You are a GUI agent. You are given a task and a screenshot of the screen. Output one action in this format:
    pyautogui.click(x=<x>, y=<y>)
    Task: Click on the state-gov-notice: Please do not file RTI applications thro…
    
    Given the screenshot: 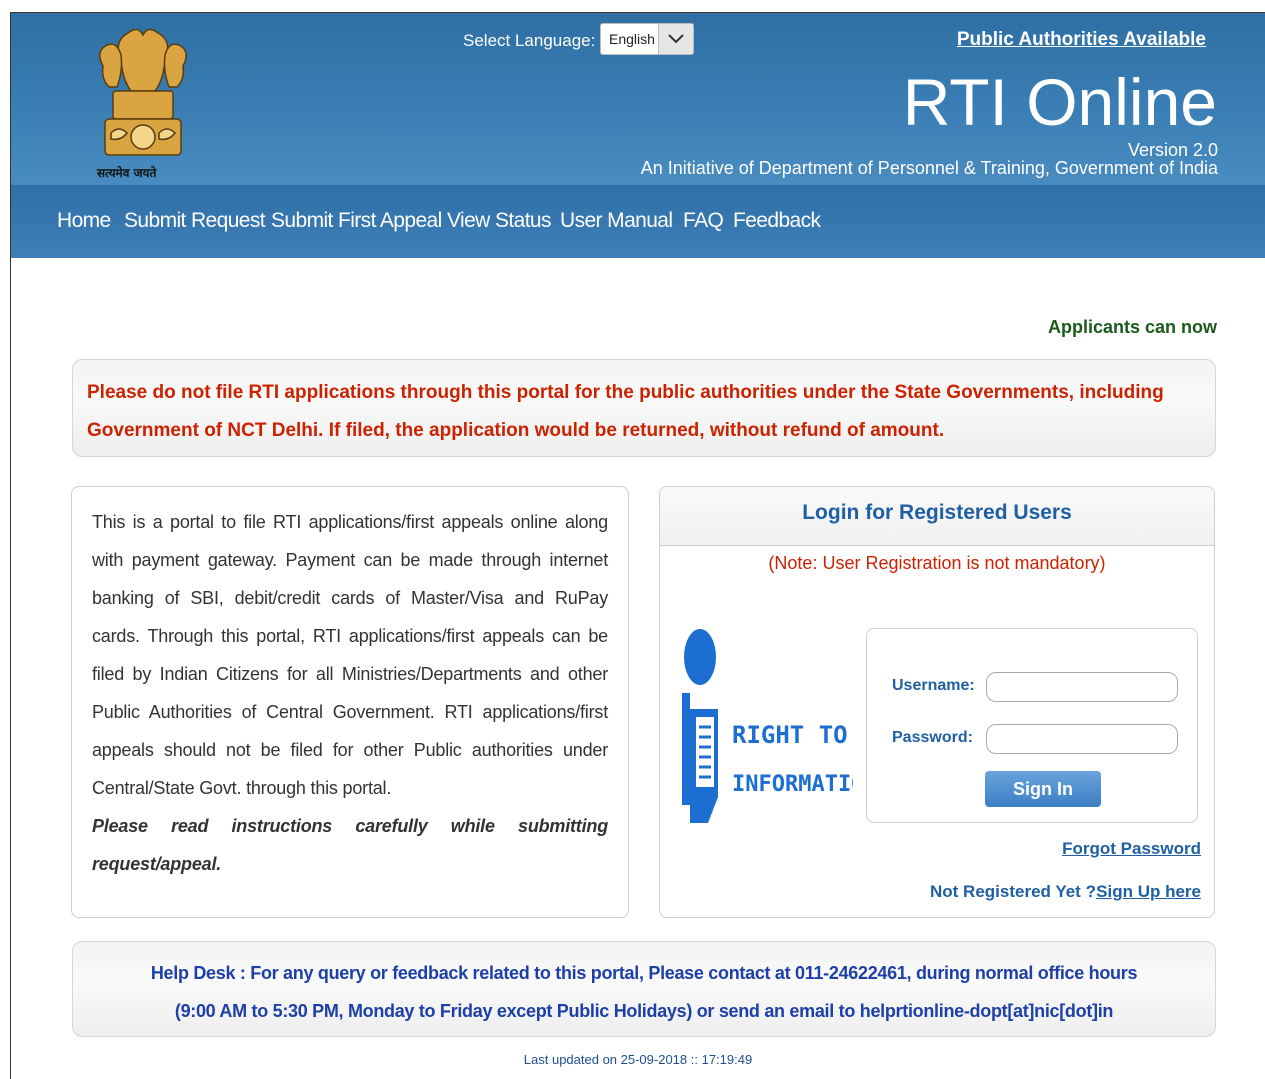 What is the action you would take?
    pyautogui.click(x=644, y=408)
    